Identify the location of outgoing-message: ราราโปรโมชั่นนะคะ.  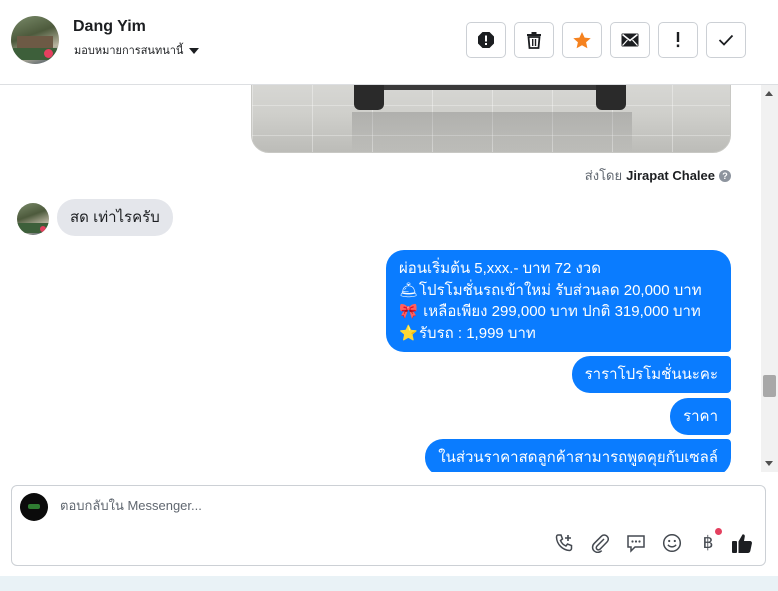
(651, 374).